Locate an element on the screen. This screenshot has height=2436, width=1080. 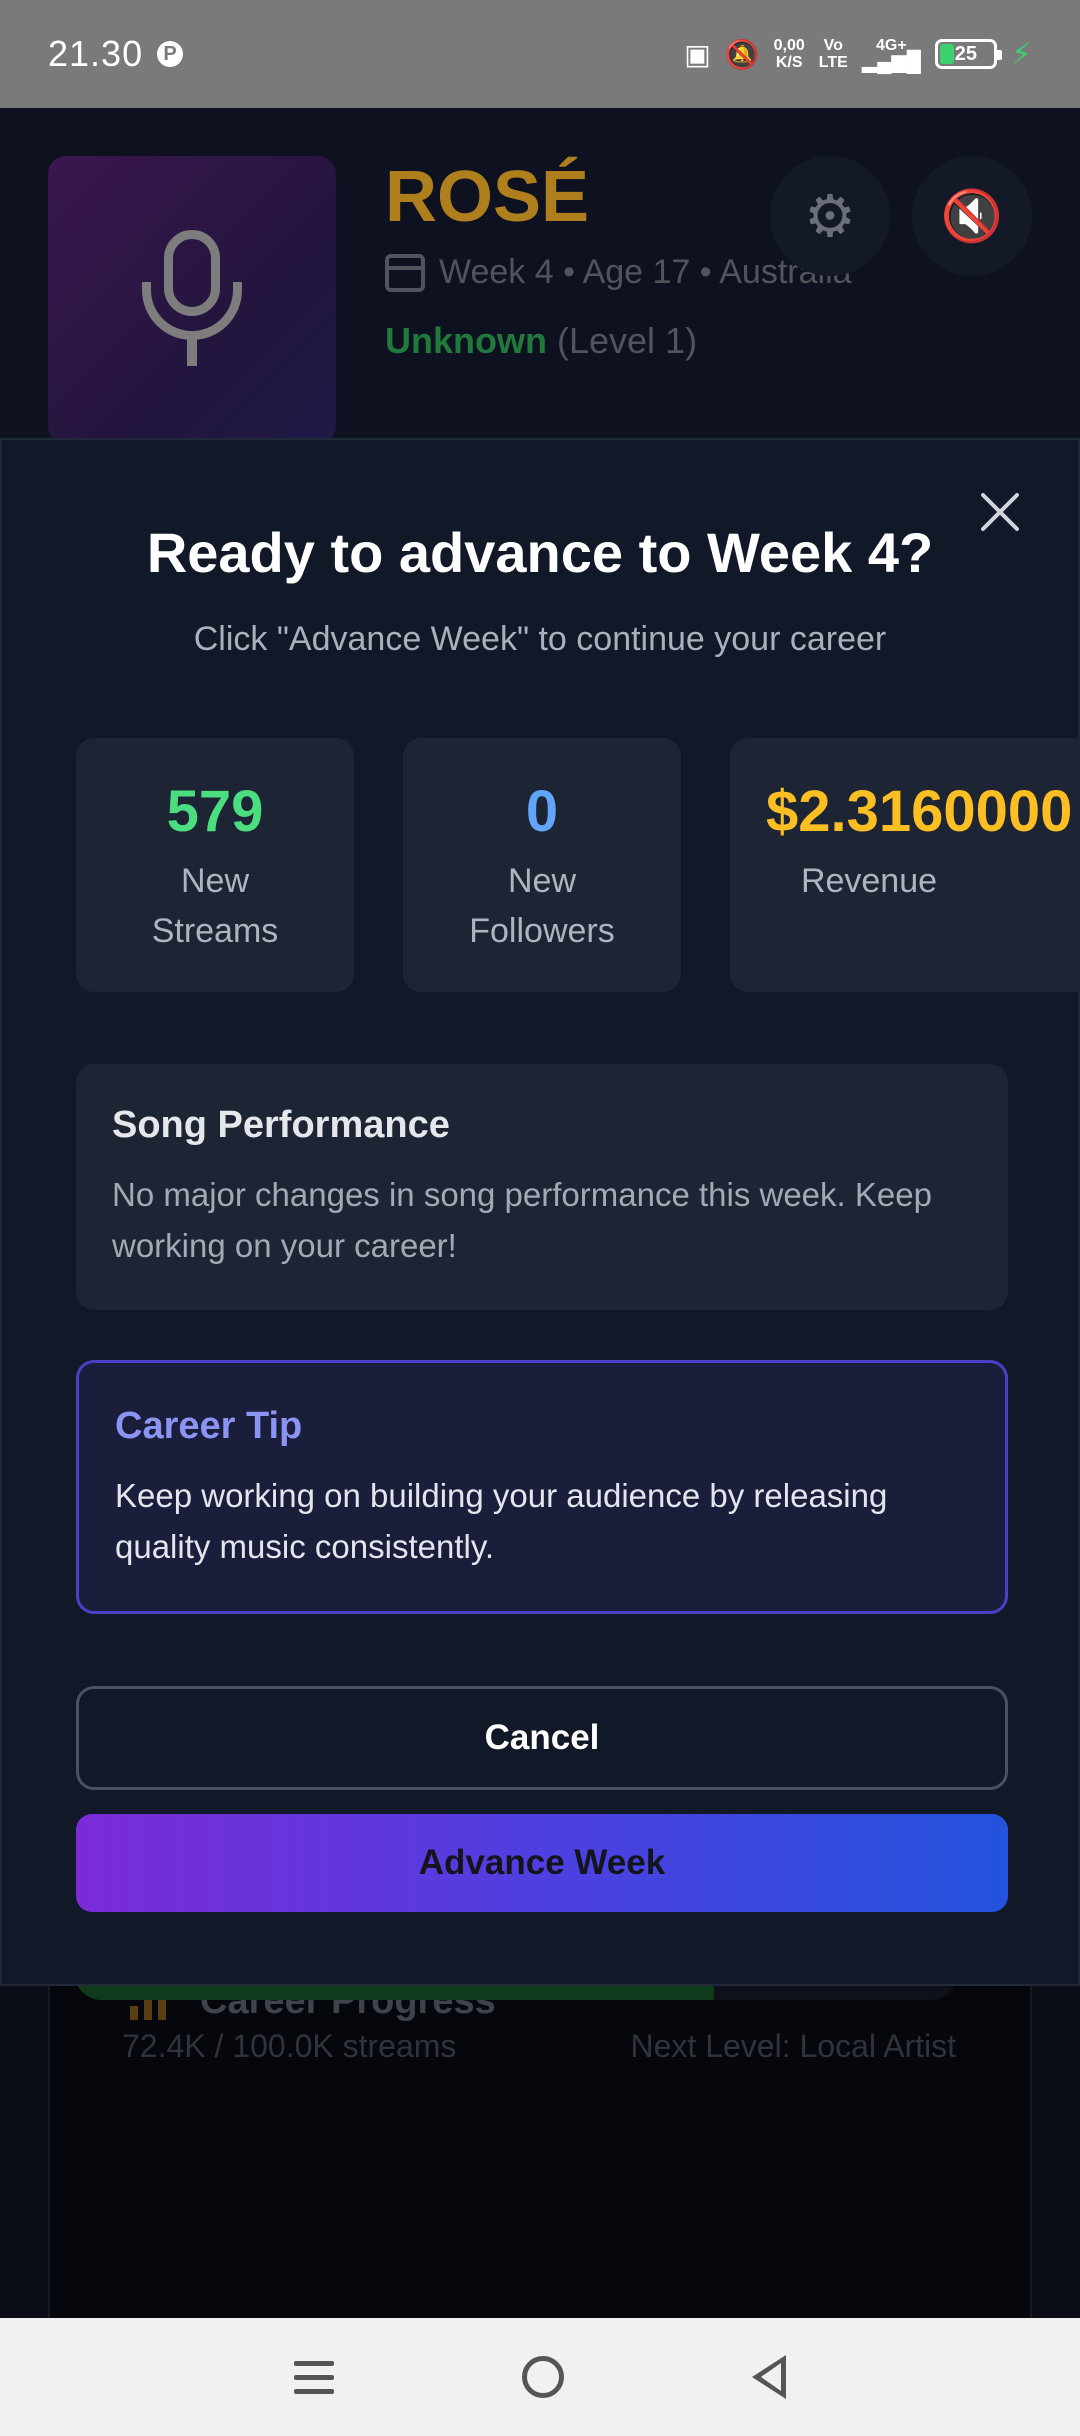
nfc-icon: ▣ is located at coordinates (697, 54).